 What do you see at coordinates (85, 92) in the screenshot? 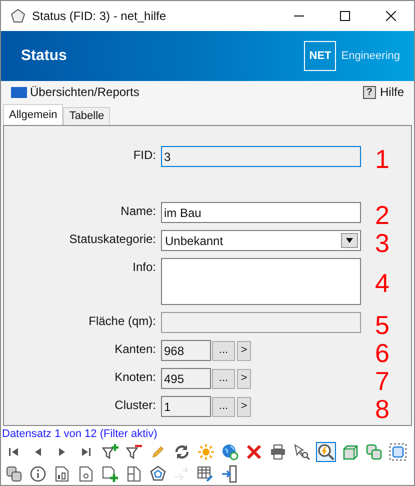
I see `reports-menu: Übersichten/Reports` at bounding box center [85, 92].